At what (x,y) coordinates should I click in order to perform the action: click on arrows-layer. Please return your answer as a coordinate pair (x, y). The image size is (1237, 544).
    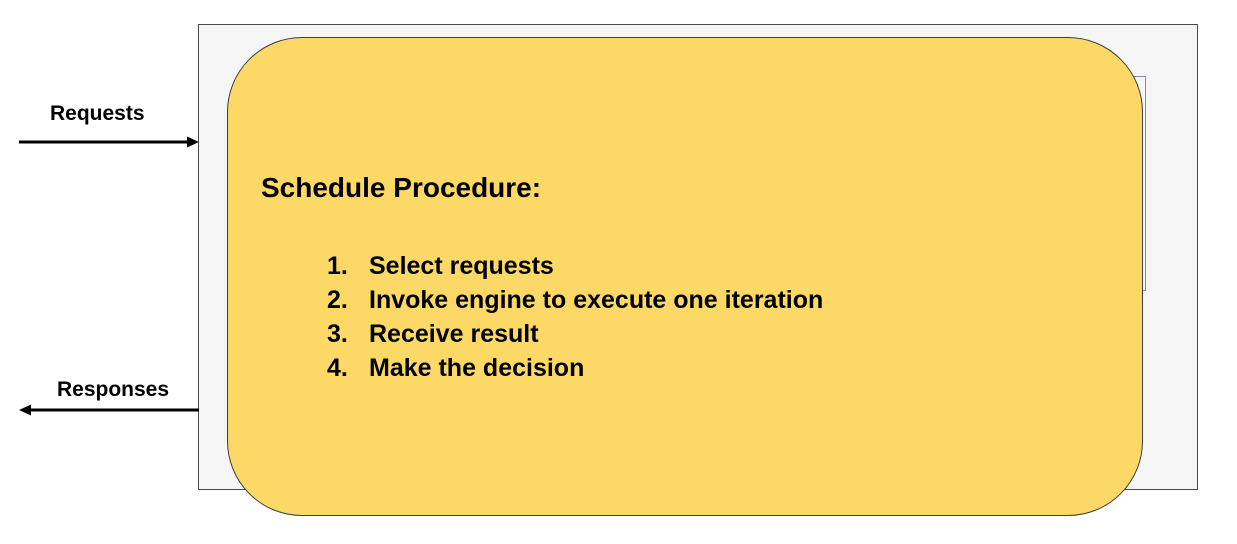
    Looking at the image, I should click on (109, 276).